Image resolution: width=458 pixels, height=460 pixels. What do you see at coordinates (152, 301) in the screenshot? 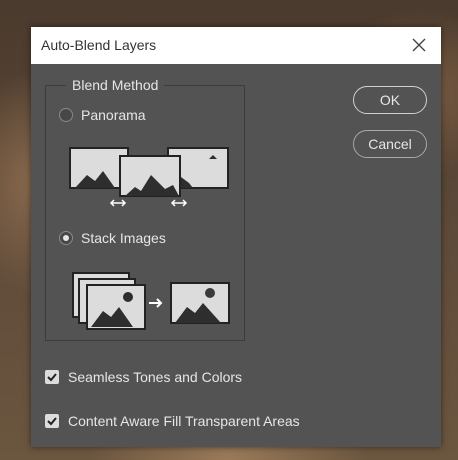
I see `stack-images-illustration-icon` at bounding box center [152, 301].